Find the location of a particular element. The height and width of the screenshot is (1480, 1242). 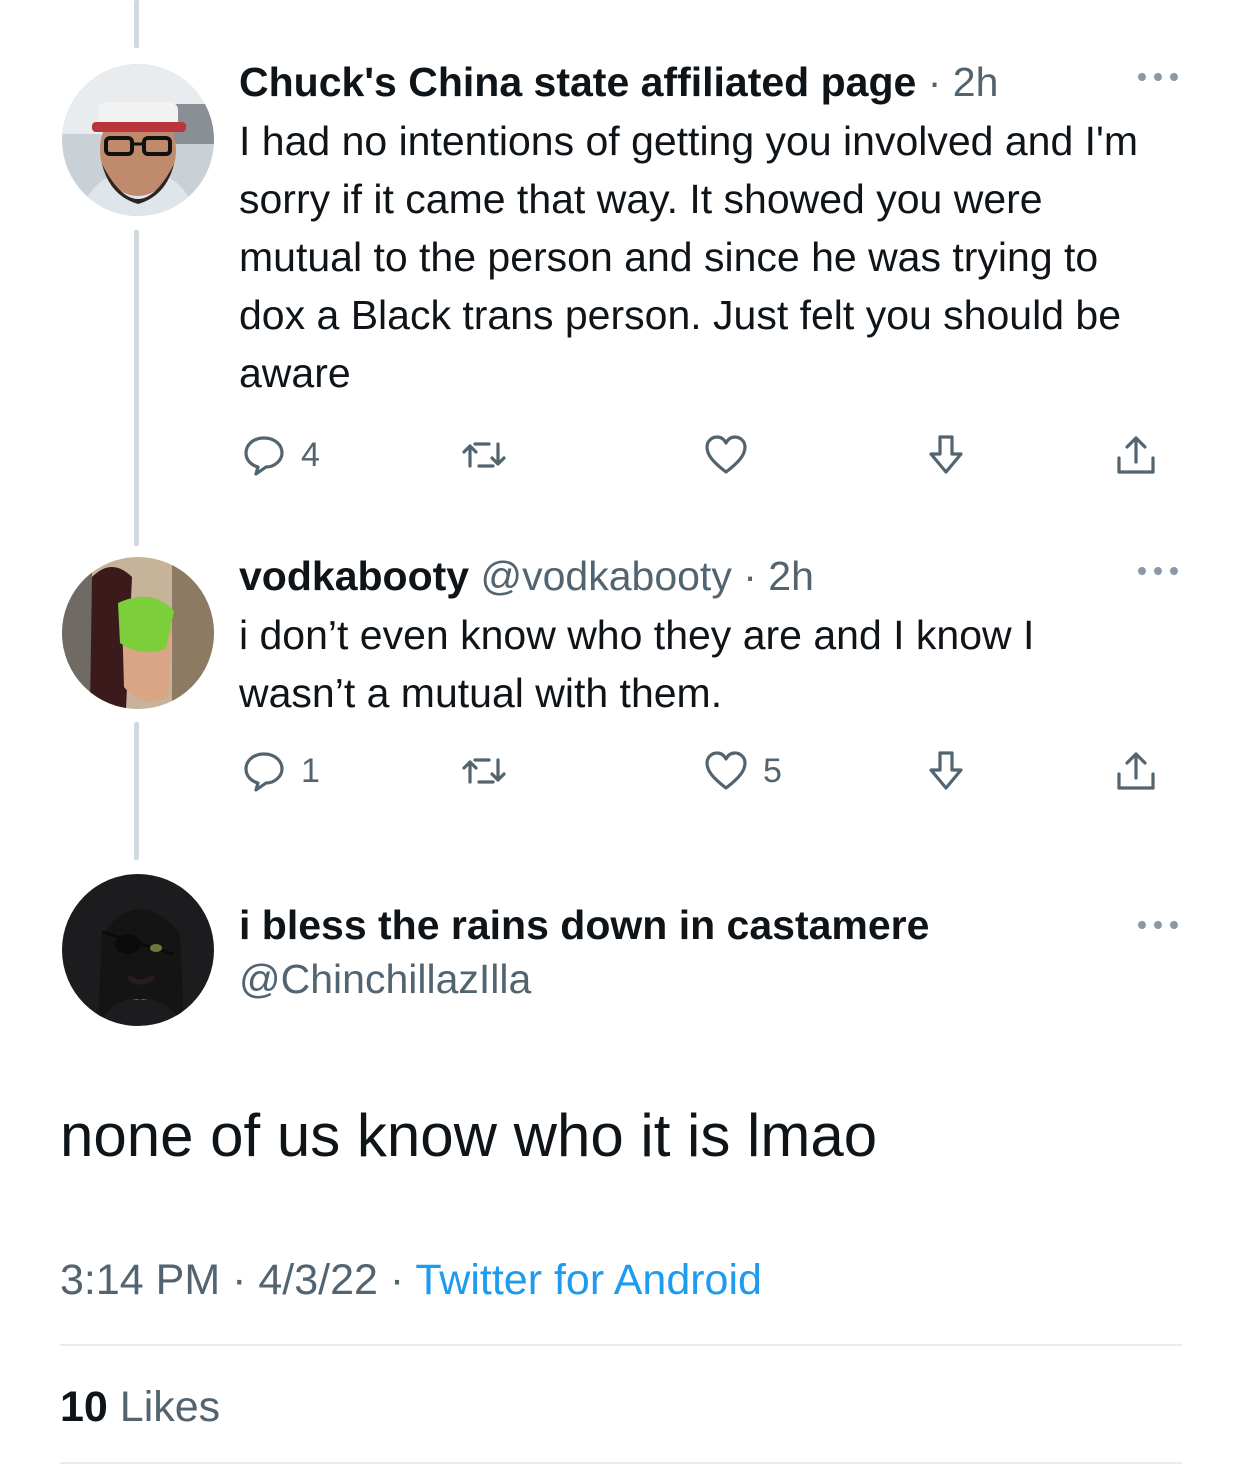

tweet-metadata: 3:14 PM · 4/3/22 · Twitter for Android is located at coordinates (411, 1280).